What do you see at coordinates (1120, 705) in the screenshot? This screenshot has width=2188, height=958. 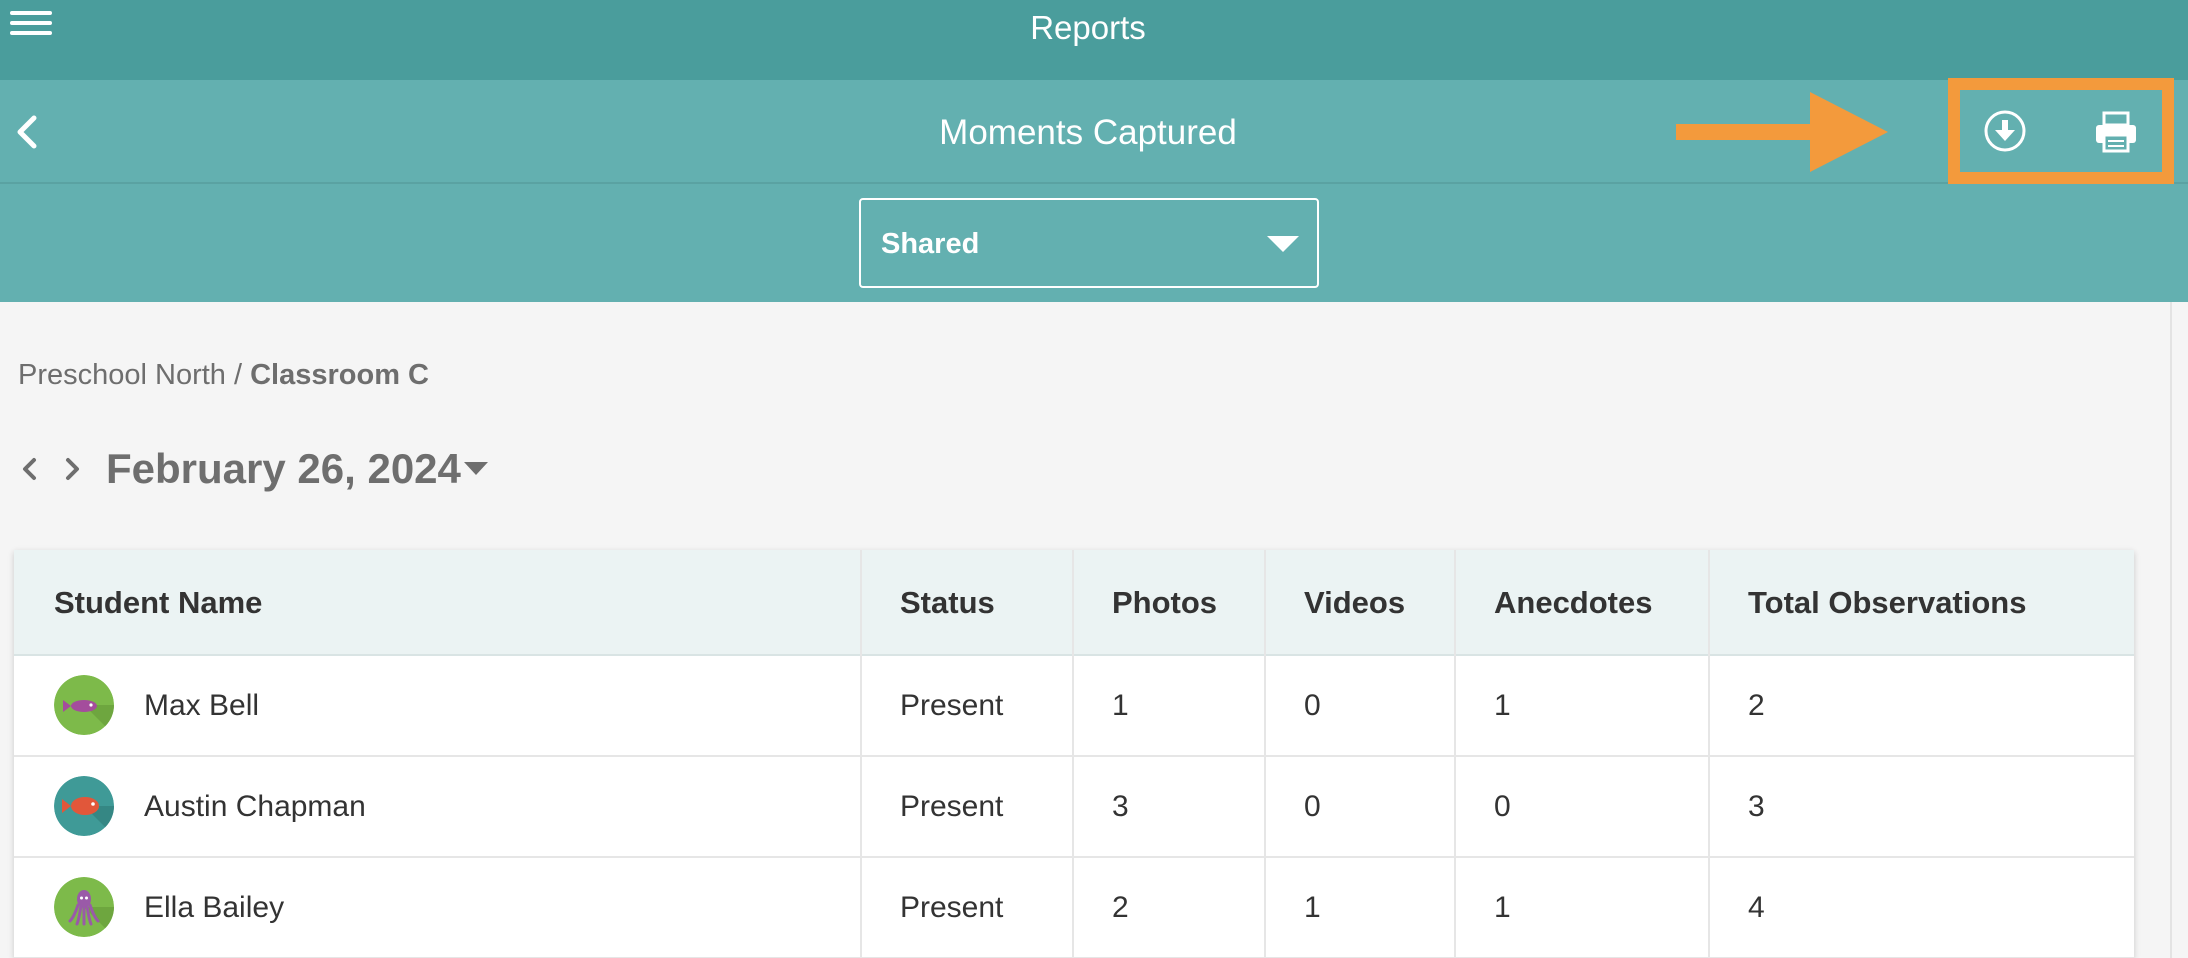 I see `photos-cell: 1` at bounding box center [1120, 705].